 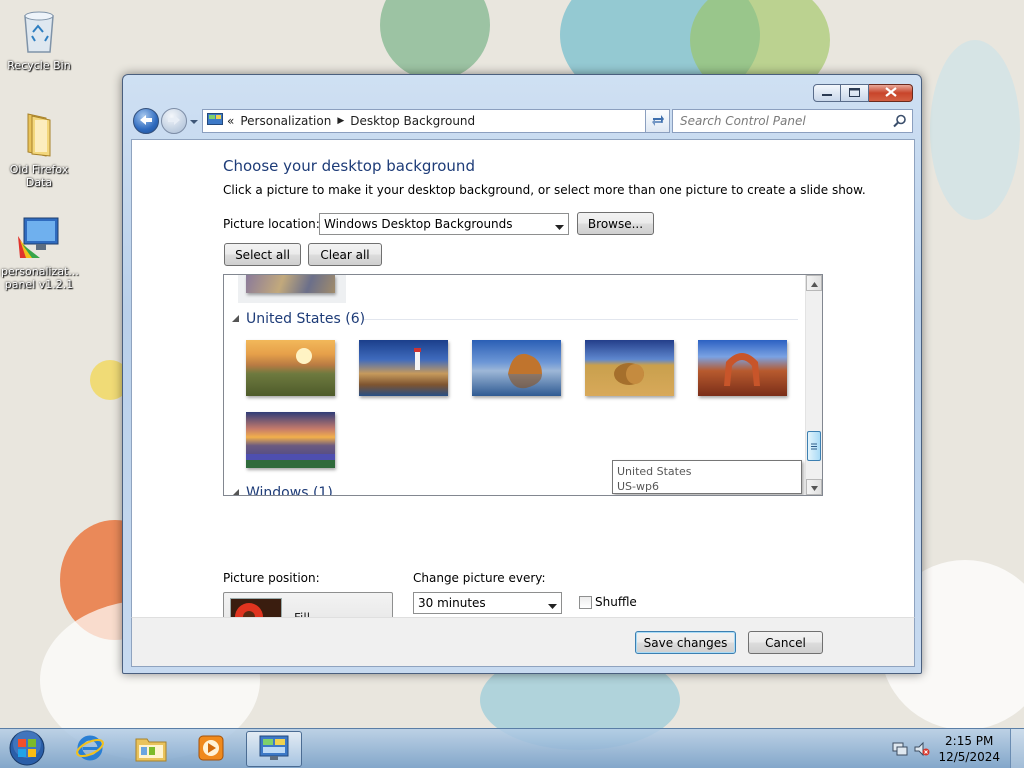 I want to click on tooltip-filename: US-wp6, so click(x=638, y=486).